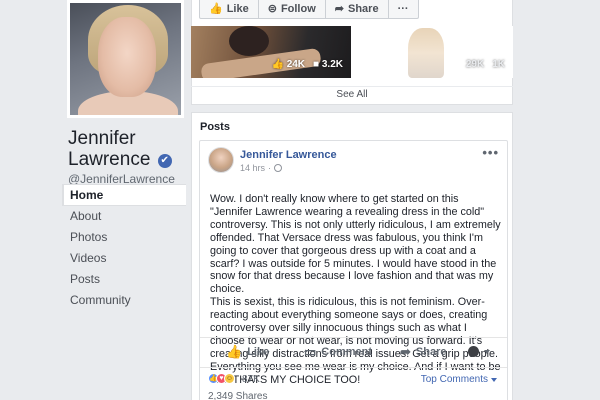 The height and width of the screenshot is (400, 600). Describe the element at coordinates (352, 52) in the screenshot. I see `photo-strip: 👍 24K ■ 3.2K 29K 1K` at that location.